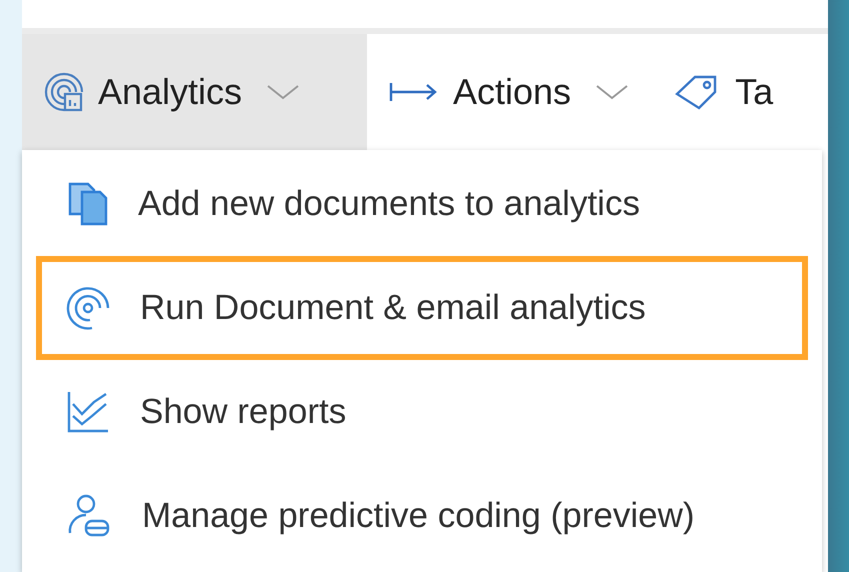 The height and width of the screenshot is (572, 849). Describe the element at coordinates (88, 412) in the screenshot. I see `line-chart-icon` at that location.